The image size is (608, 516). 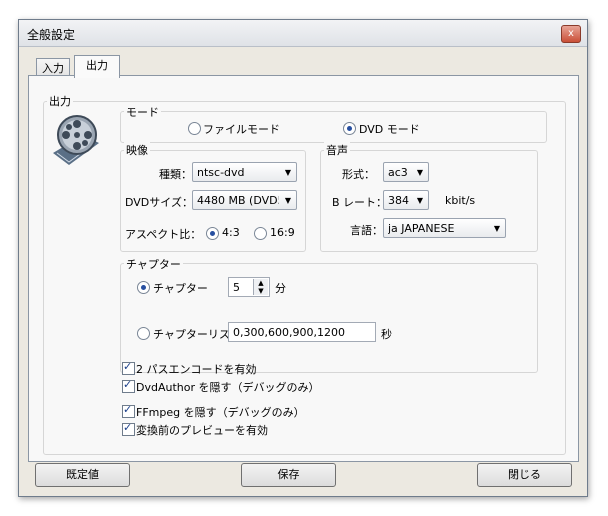 What do you see at coordinates (180, 288) in the screenshot?
I see `chapter-interval-label: チャプター` at bounding box center [180, 288].